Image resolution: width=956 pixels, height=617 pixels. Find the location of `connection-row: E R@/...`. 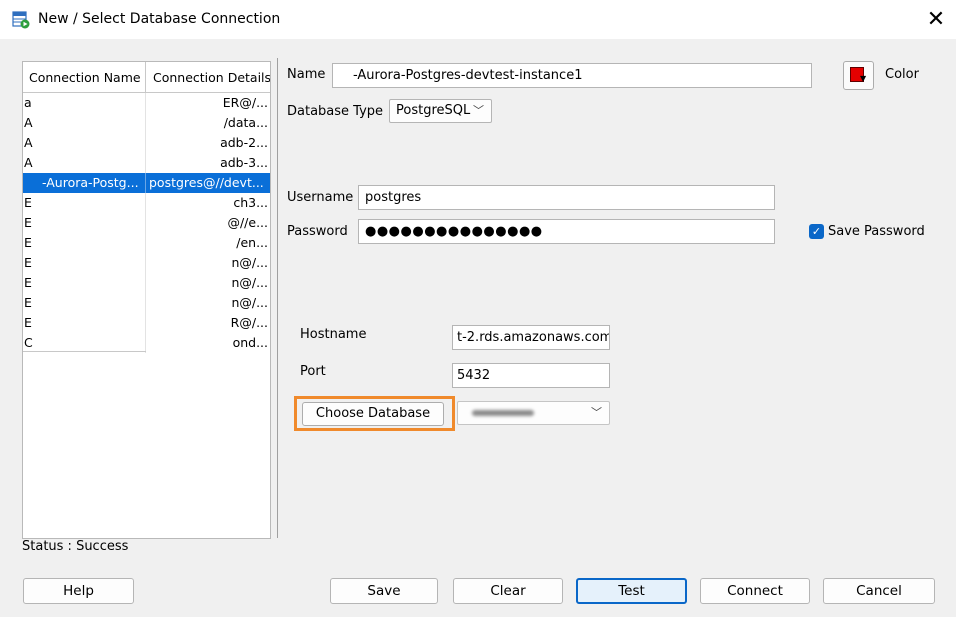

connection-row: E R@/... is located at coordinates (146, 323).